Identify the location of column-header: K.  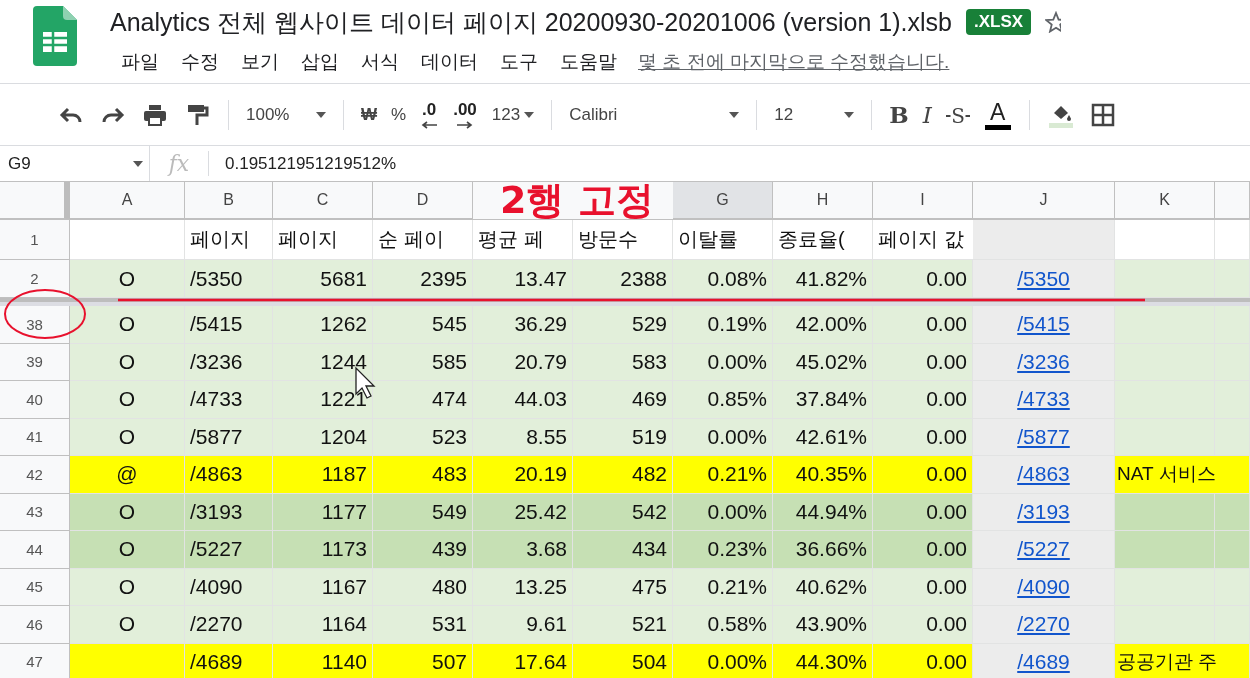
(1165, 200).